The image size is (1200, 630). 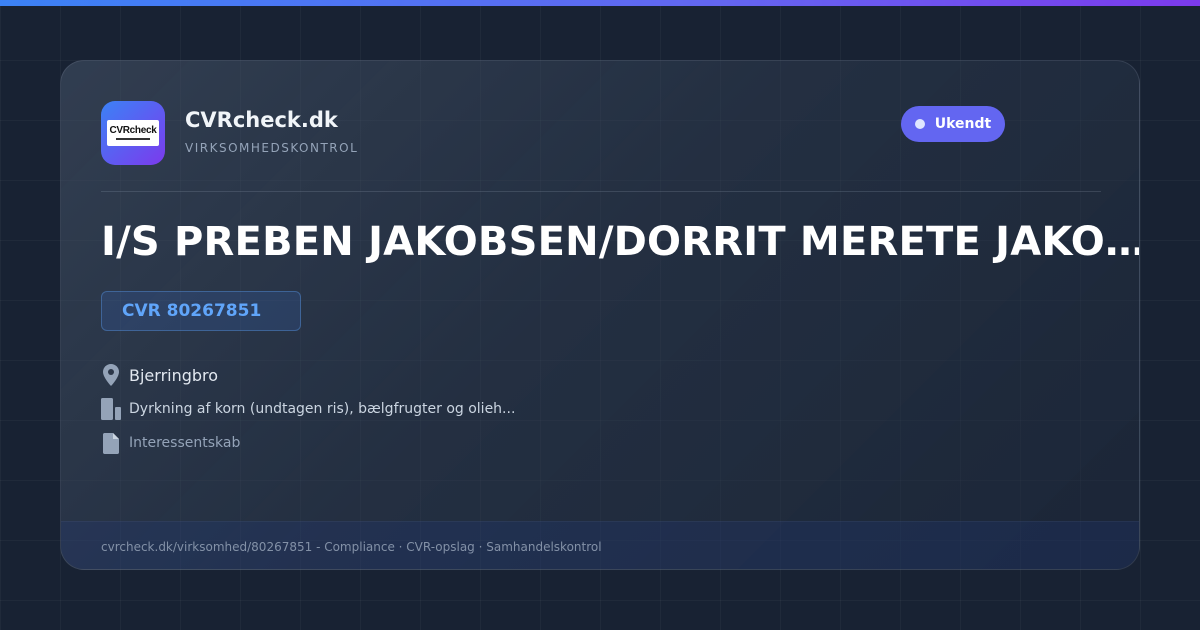 I want to click on building-icon, so click(x=111, y=409).